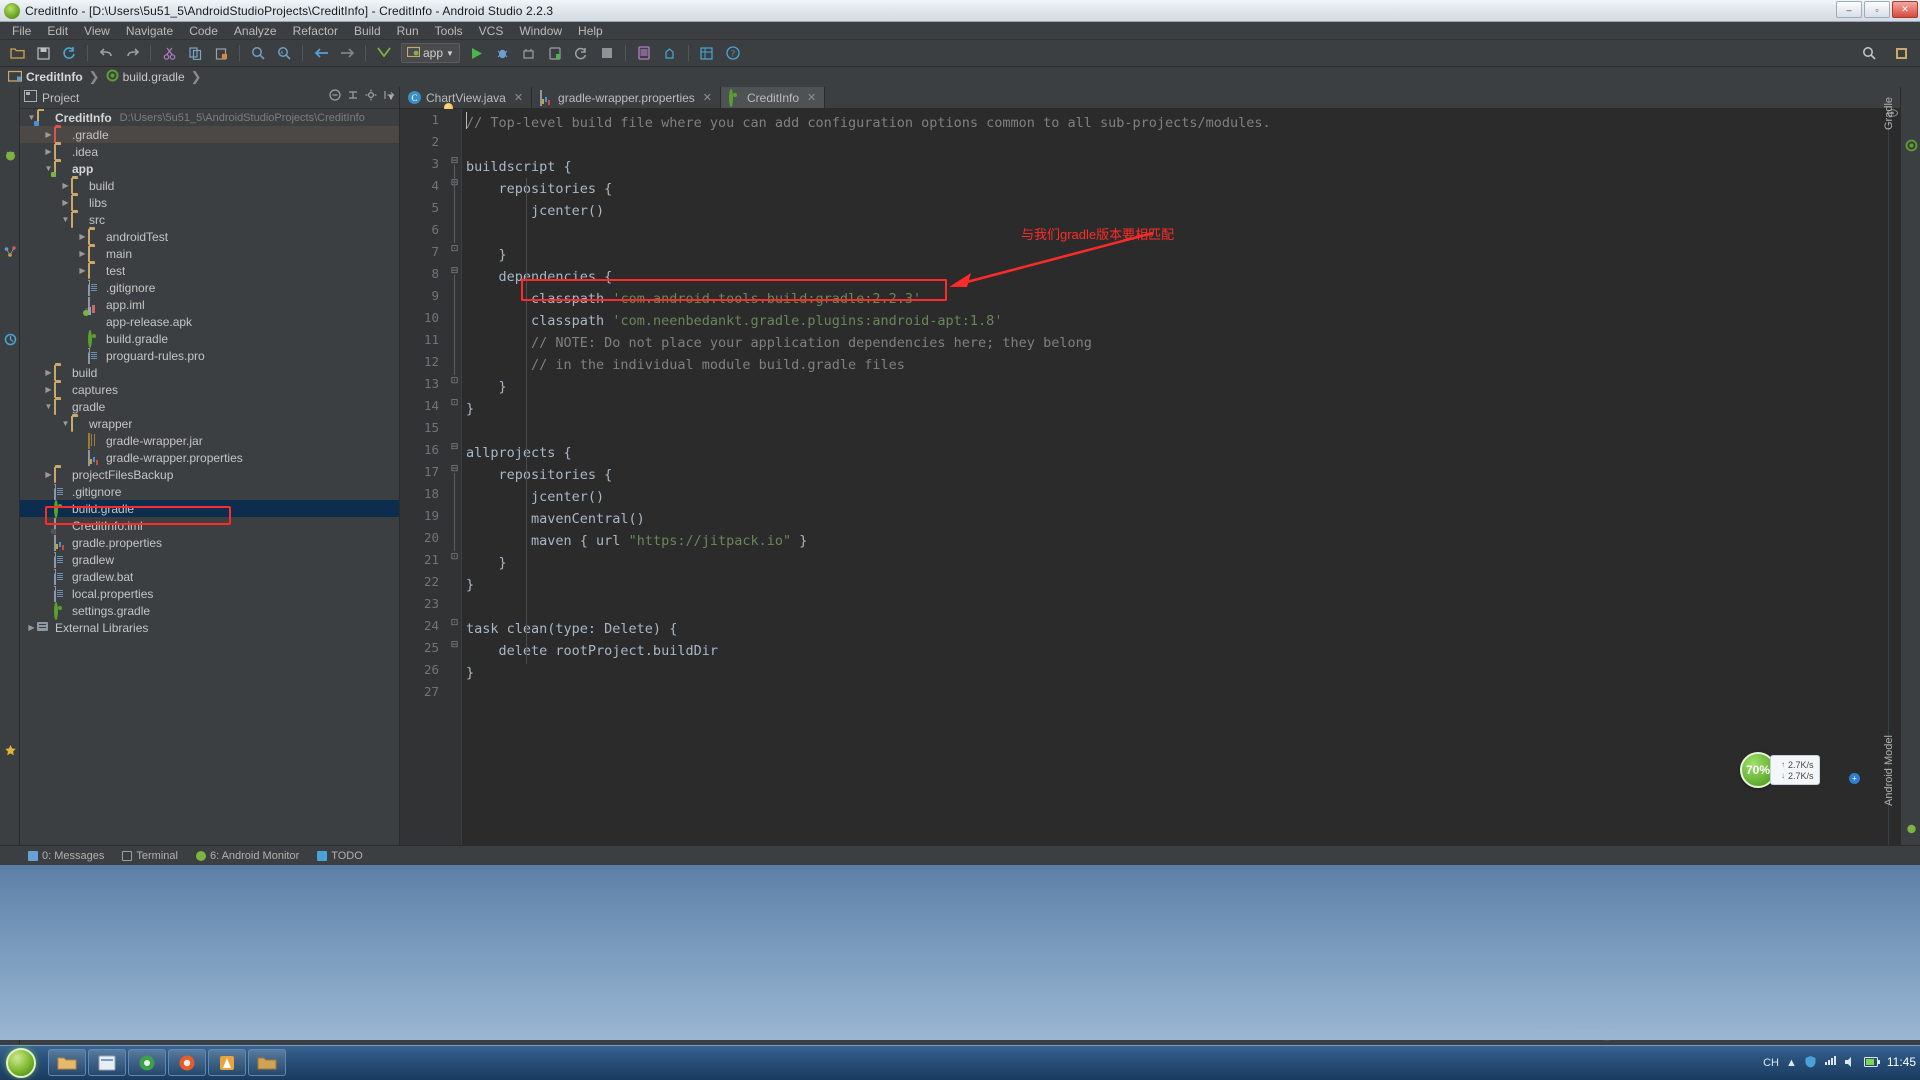 The width and height of the screenshot is (1920, 1080). I want to click on sidebar-item-gradle: Gradle, so click(1901, 115).